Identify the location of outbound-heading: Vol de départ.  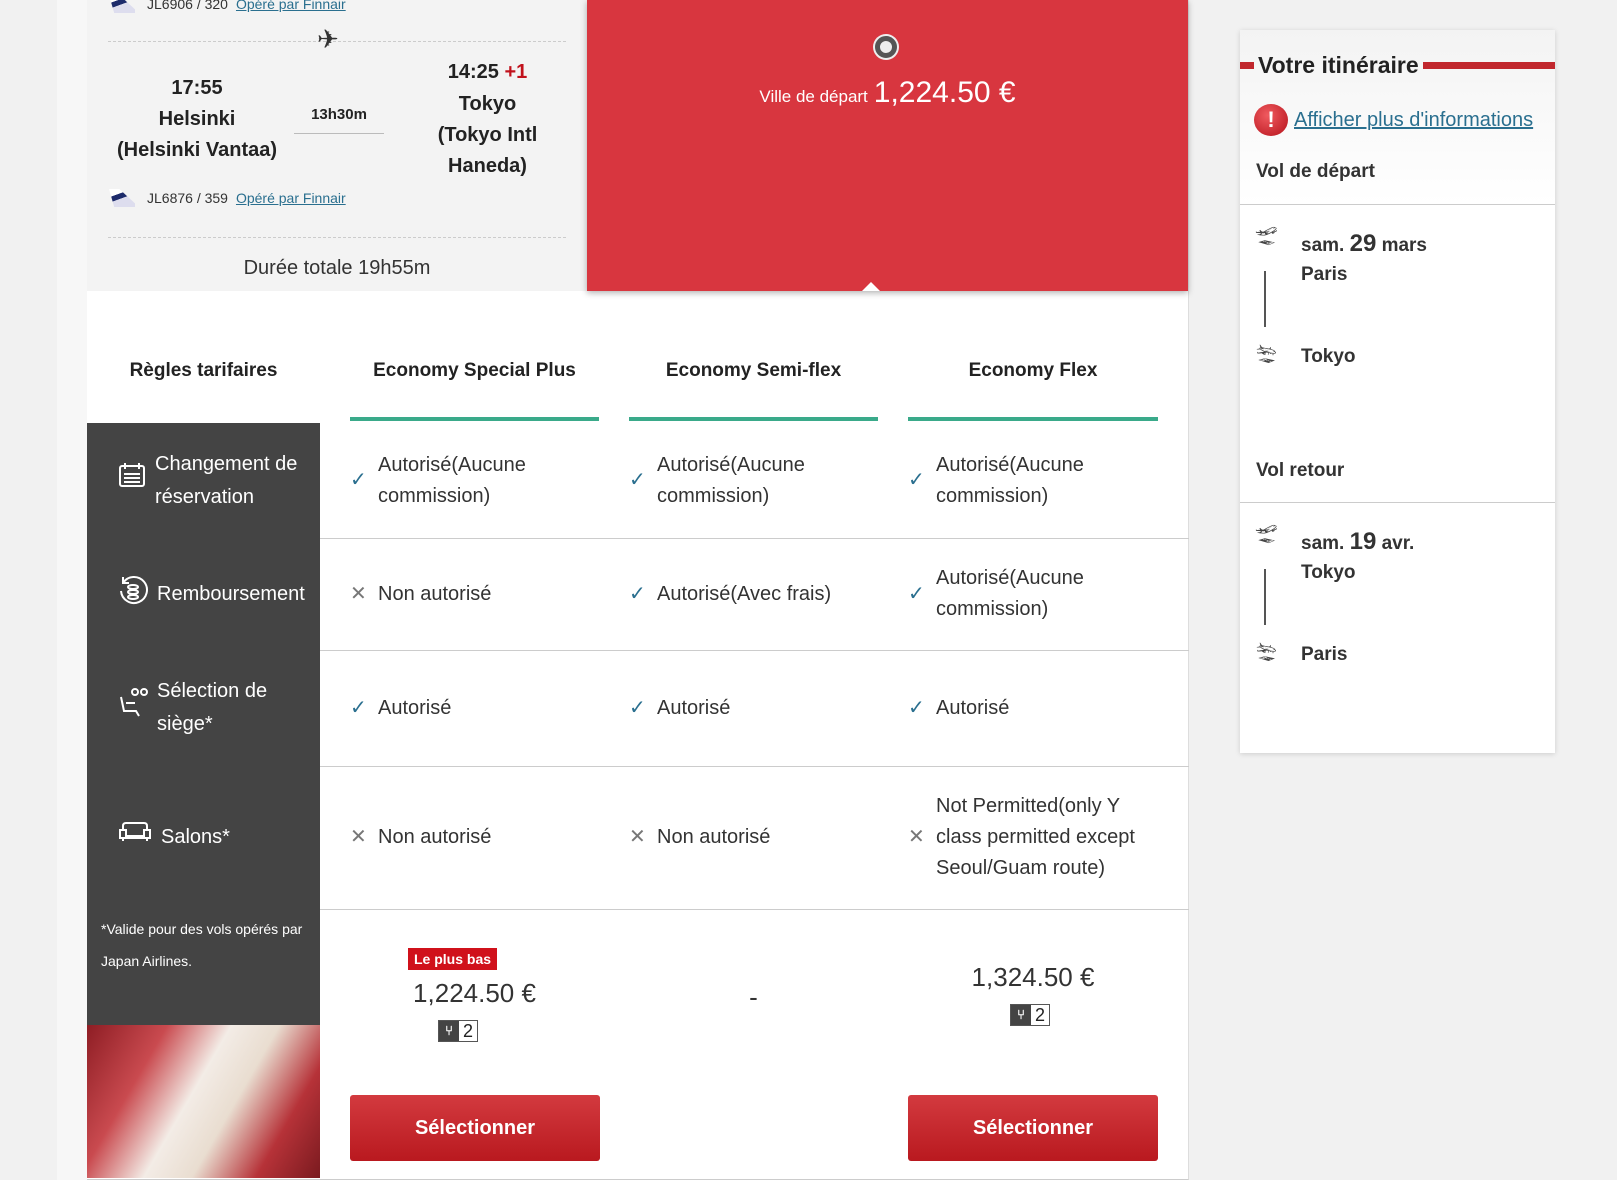
(1315, 171).